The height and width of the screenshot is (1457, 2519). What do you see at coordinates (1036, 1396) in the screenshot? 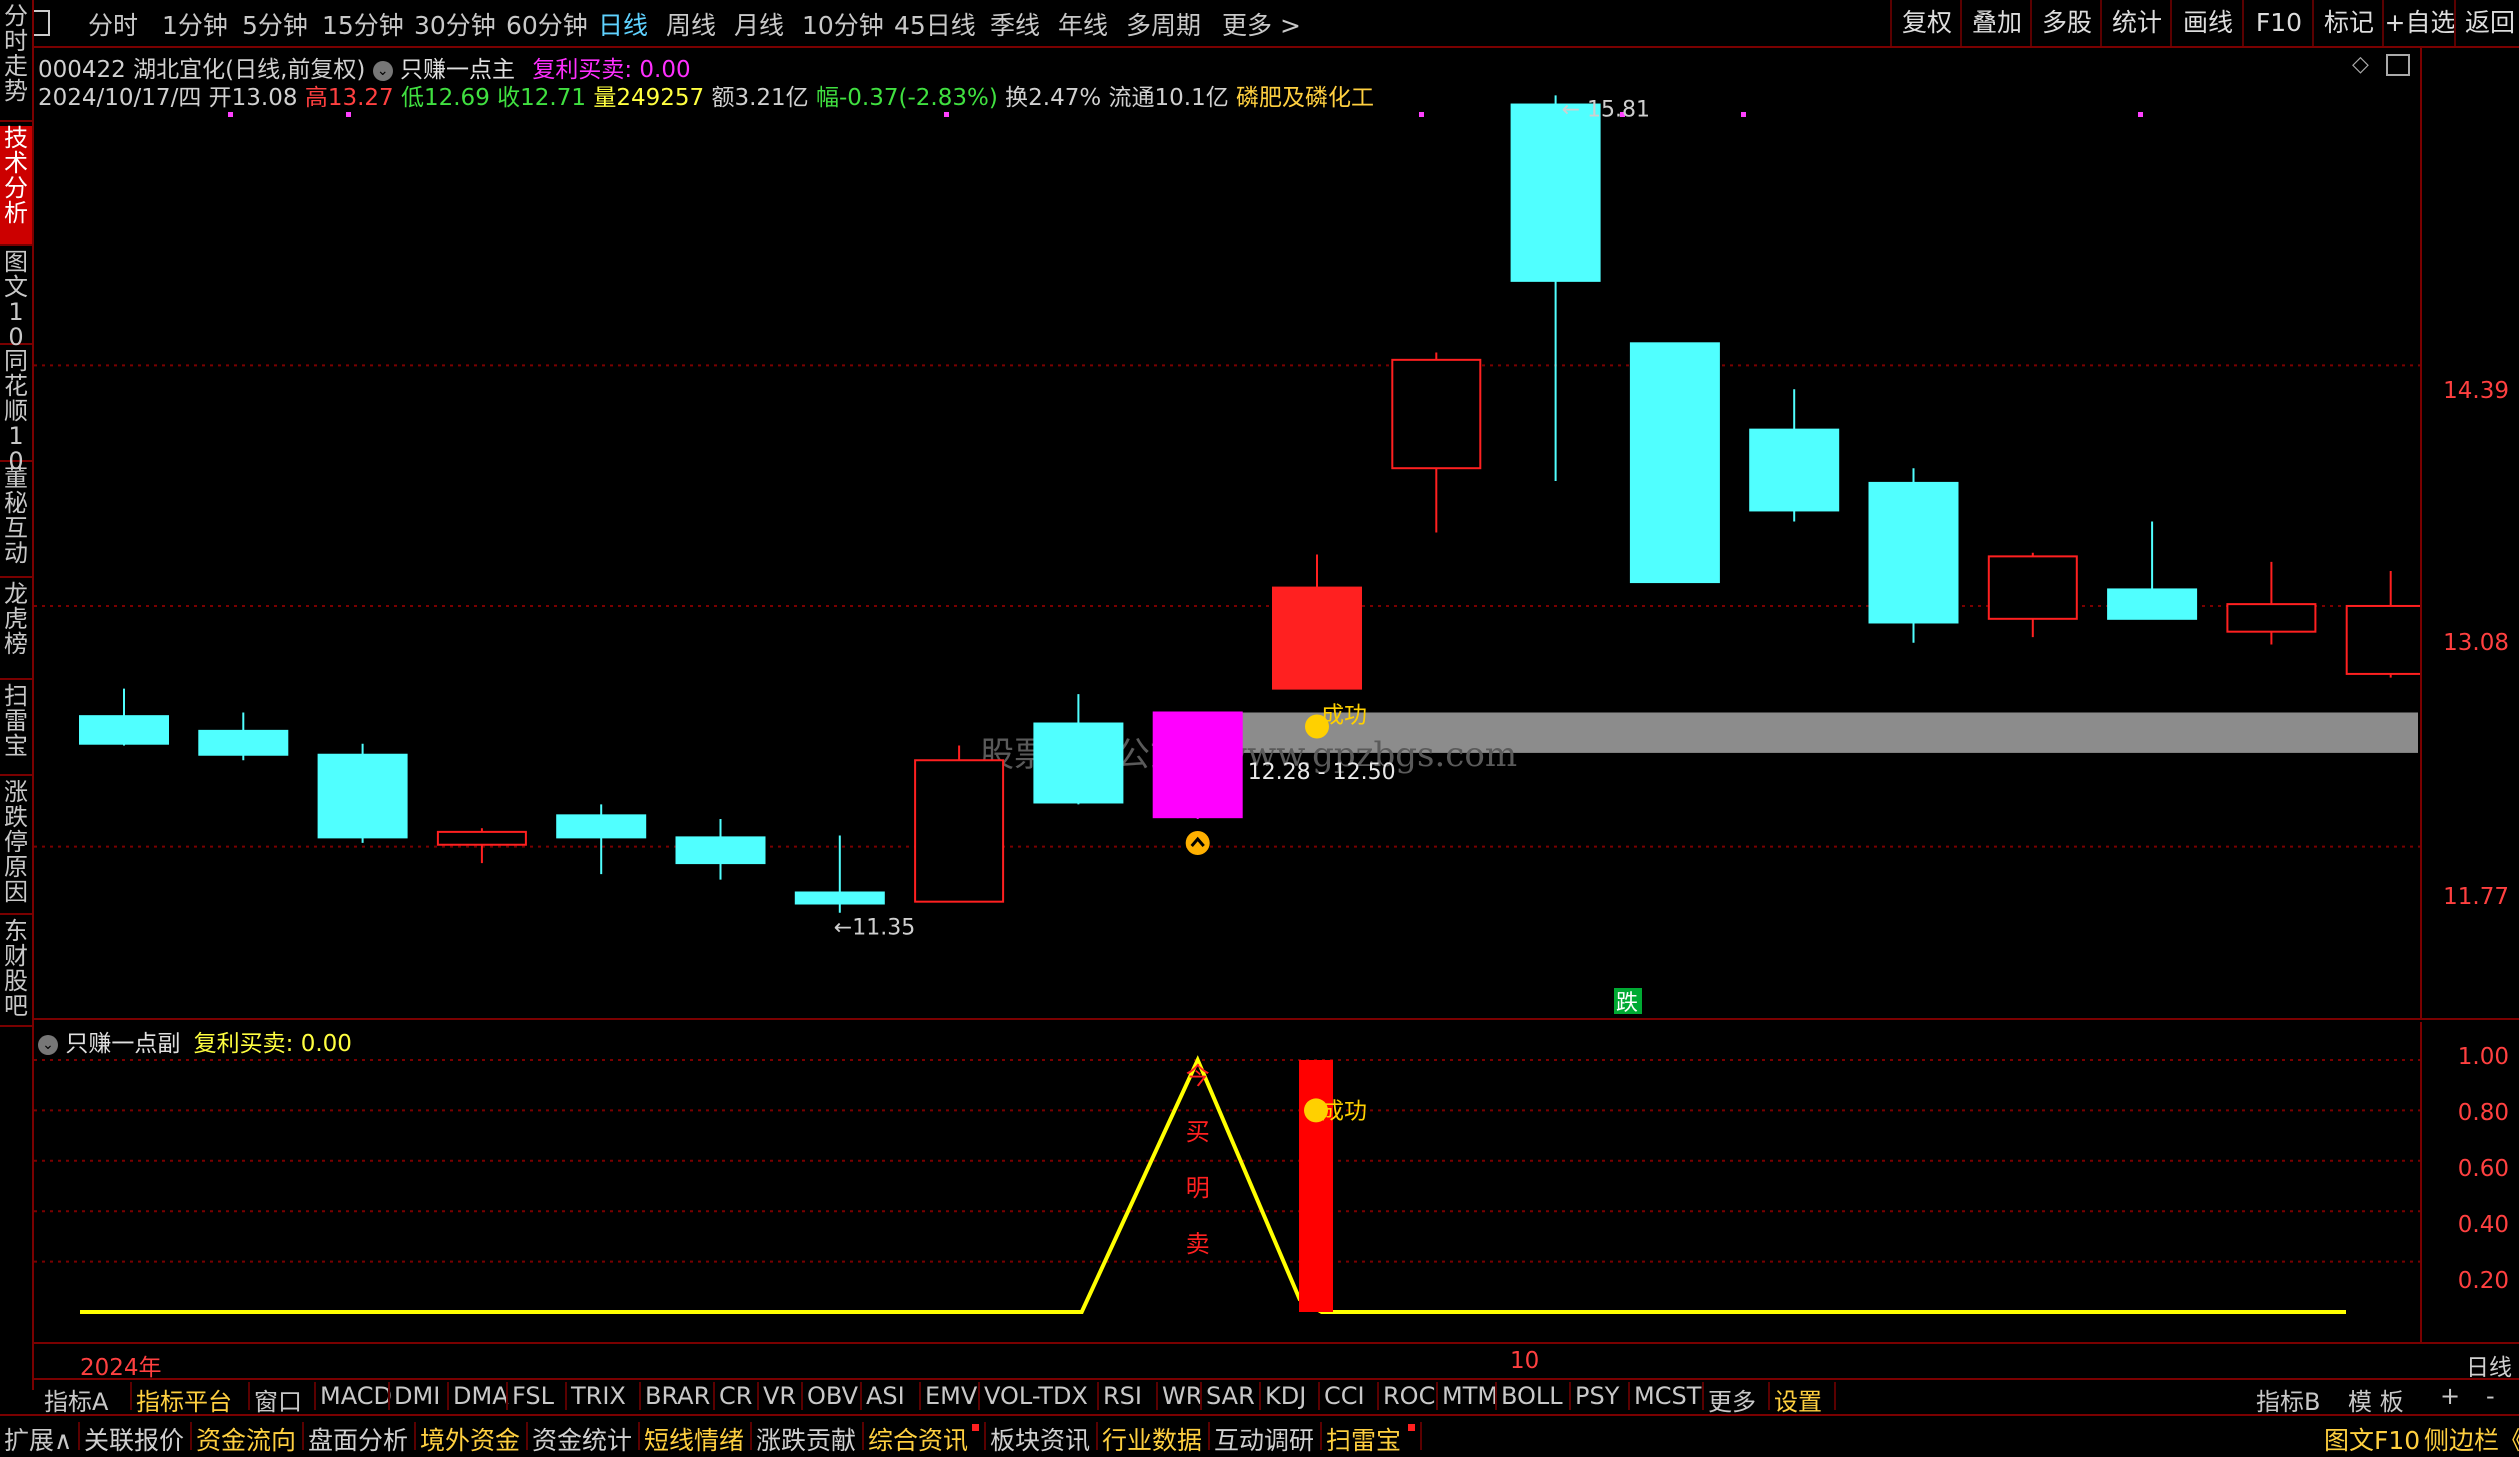
I see `indicator-tab: VOL-TDX` at bounding box center [1036, 1396].